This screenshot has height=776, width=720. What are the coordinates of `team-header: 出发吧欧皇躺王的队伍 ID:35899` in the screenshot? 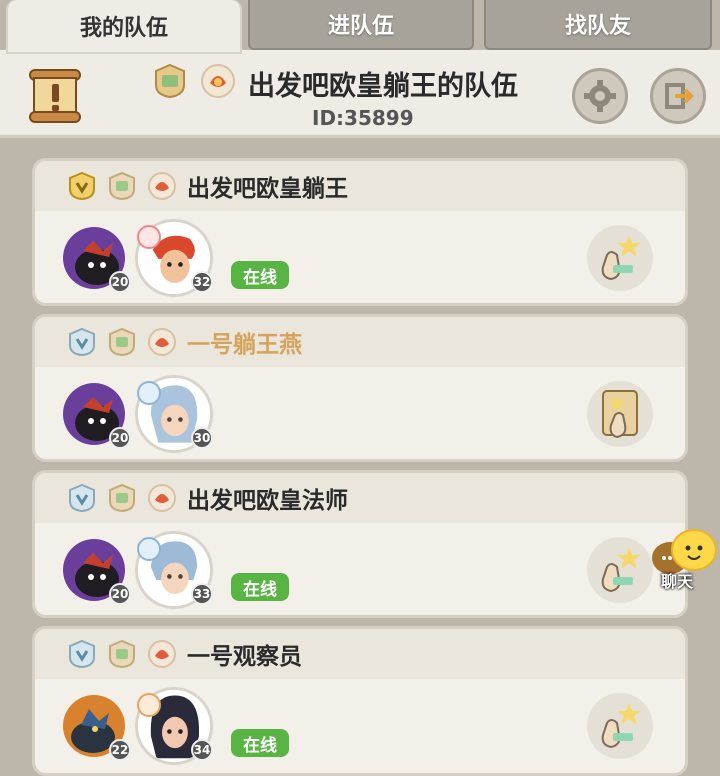 It's located at (360, 94).